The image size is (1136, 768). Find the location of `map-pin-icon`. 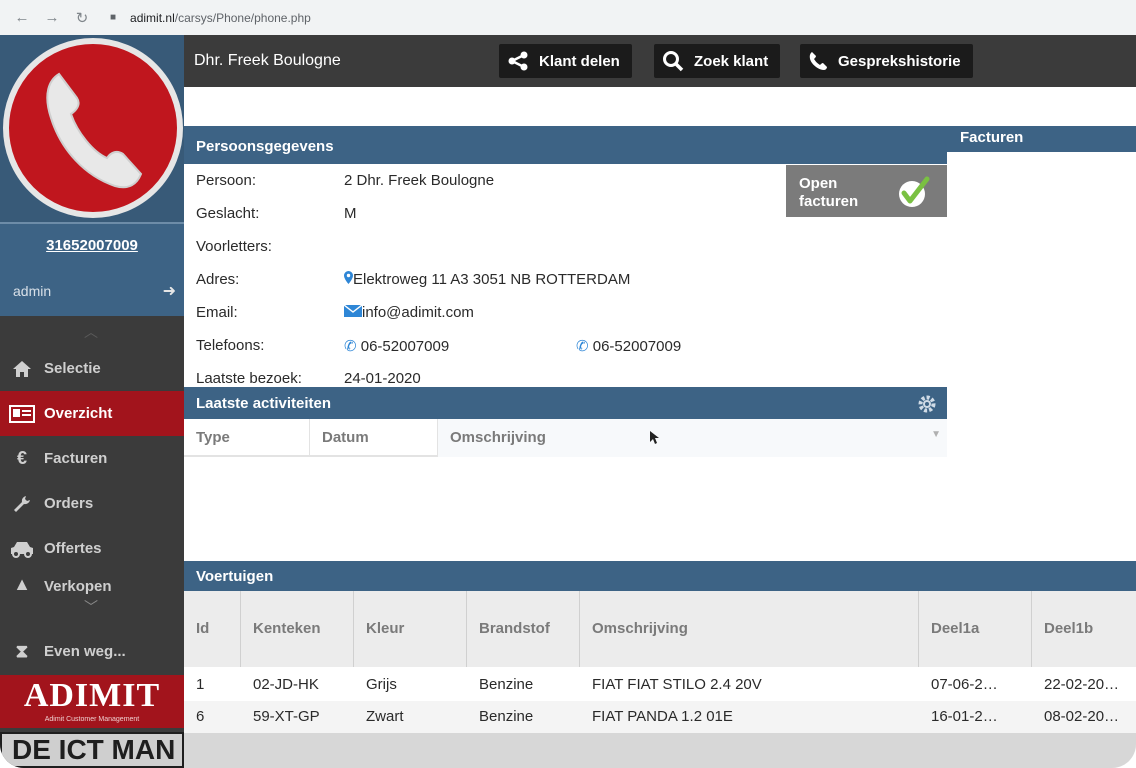

map-pin-icon is located at coordinates (348, 277).